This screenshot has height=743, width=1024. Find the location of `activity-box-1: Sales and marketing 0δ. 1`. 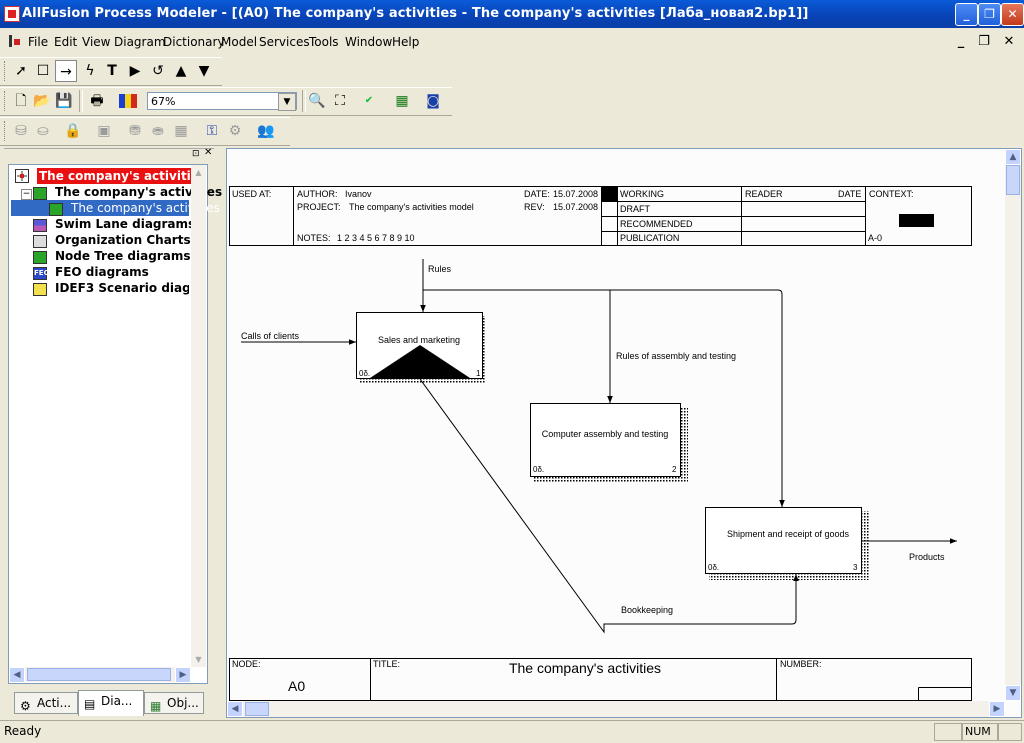

activity-box-1: Sales and marketing 0δ. 1 is located at coordinates (421, 348).